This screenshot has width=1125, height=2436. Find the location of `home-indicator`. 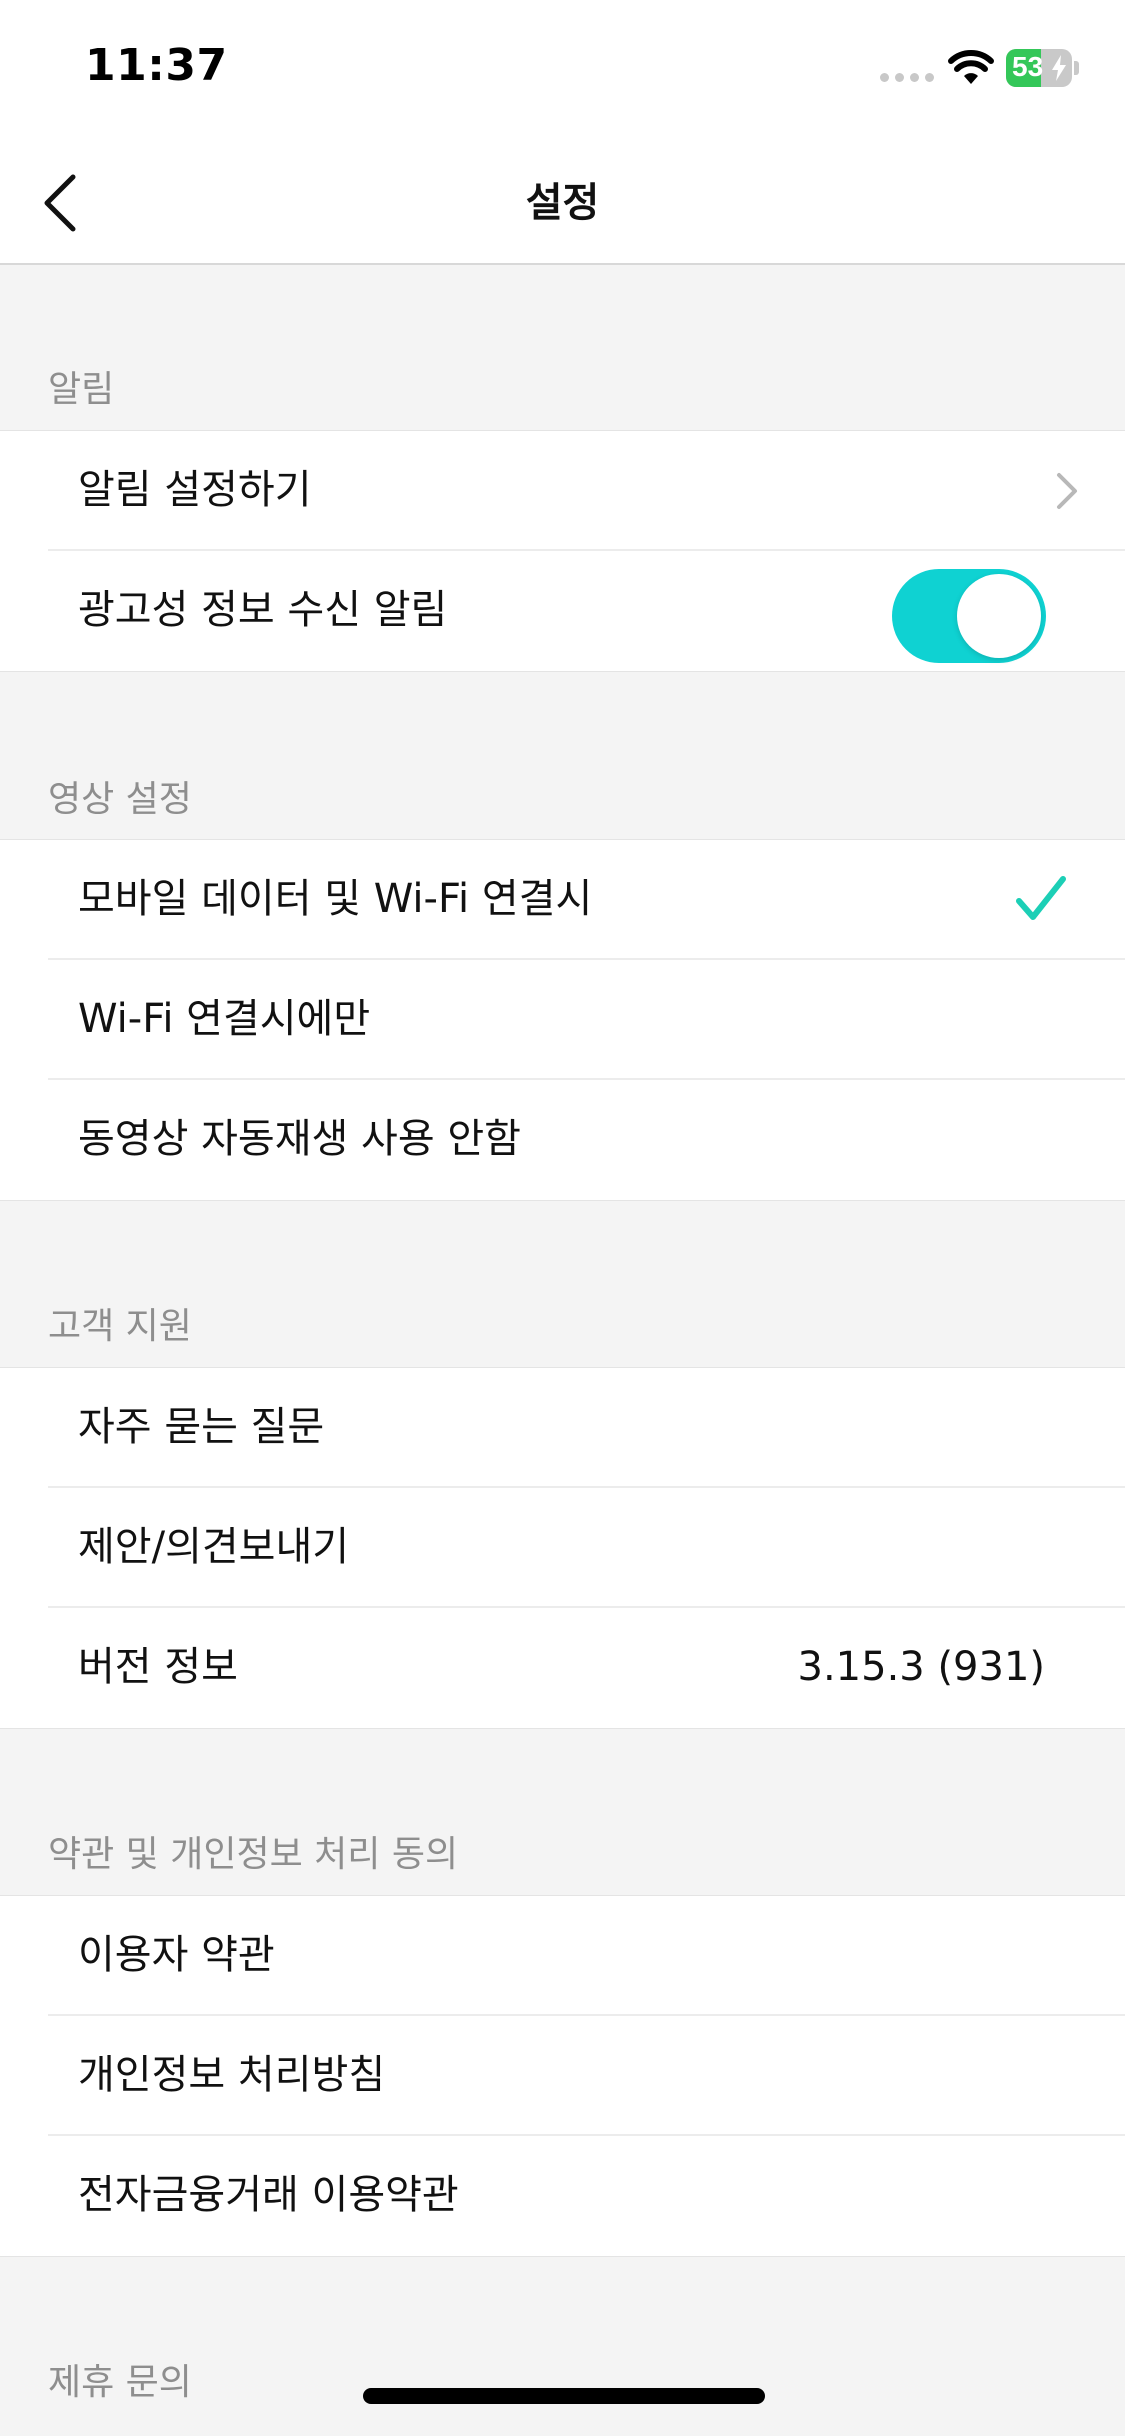

home-indicator is located at coordinates (564, 2396).